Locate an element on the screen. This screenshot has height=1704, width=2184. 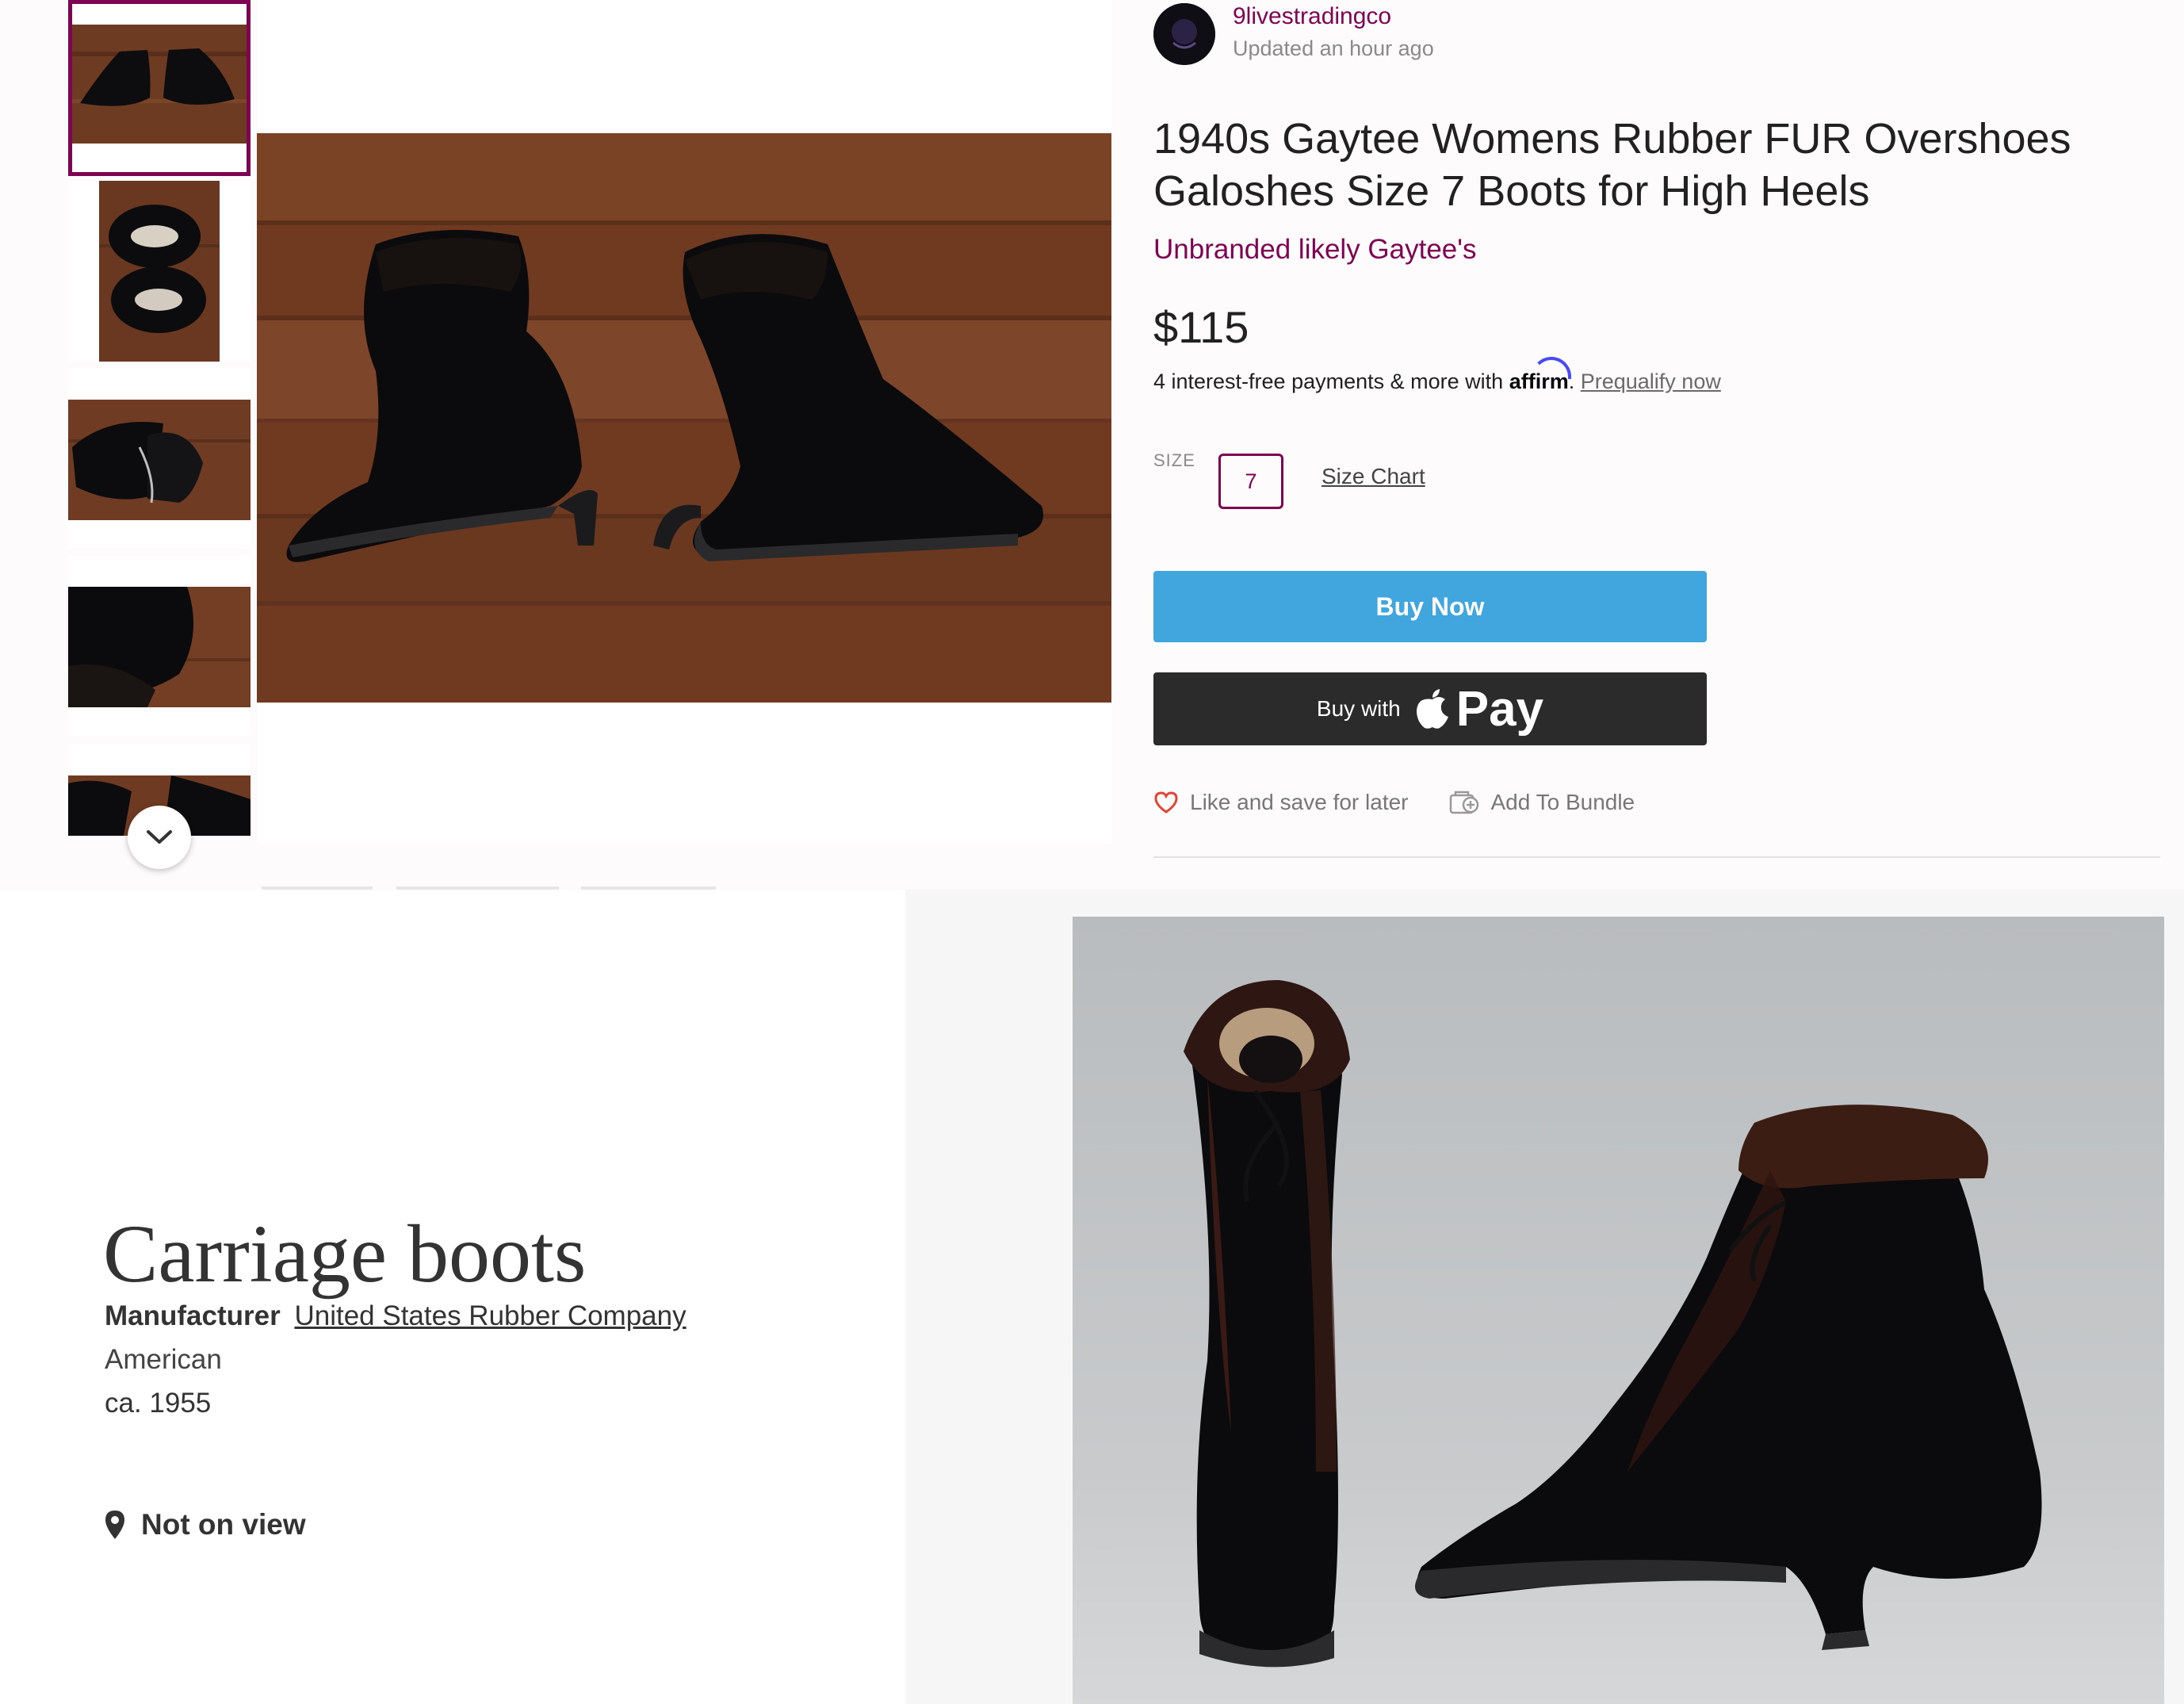
apple-pay-button: Buy with Pay is located at coordinates (1430, 708).